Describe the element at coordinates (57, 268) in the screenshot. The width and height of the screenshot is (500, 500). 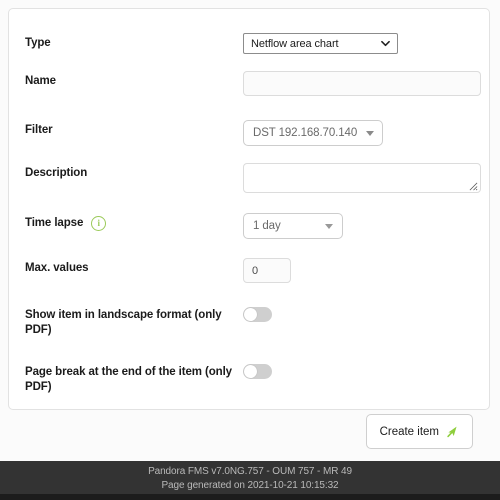
I see `label-max-values: Max. values` at that location.